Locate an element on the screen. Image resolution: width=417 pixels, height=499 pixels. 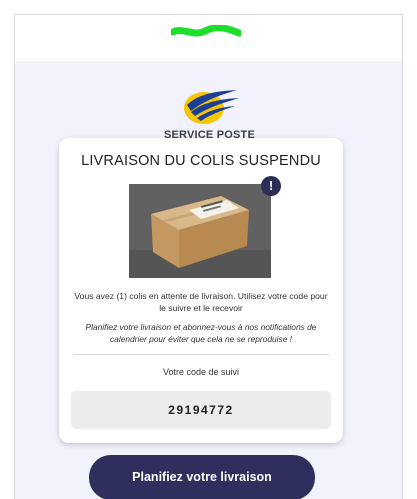
exclamation-circle-icon: ! is located at coordinates (271, 186).